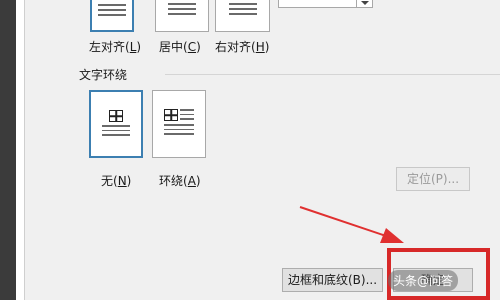 The image size is (500, 300). I want to click on watermark: 头条@问答, so click(423, 280).